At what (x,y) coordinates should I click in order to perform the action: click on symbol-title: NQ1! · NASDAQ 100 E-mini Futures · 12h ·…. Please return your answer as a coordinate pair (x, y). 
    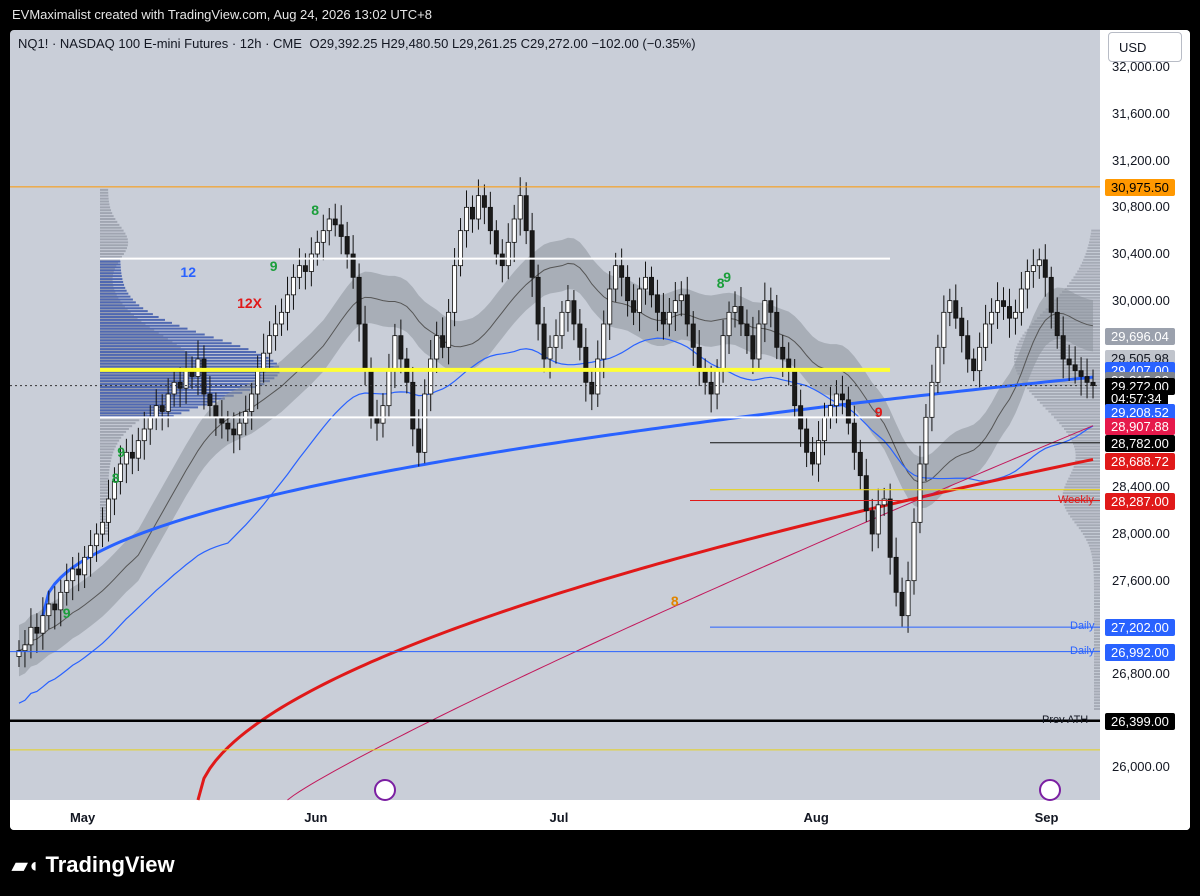
    Looking at the image, I should click on (160, 43).